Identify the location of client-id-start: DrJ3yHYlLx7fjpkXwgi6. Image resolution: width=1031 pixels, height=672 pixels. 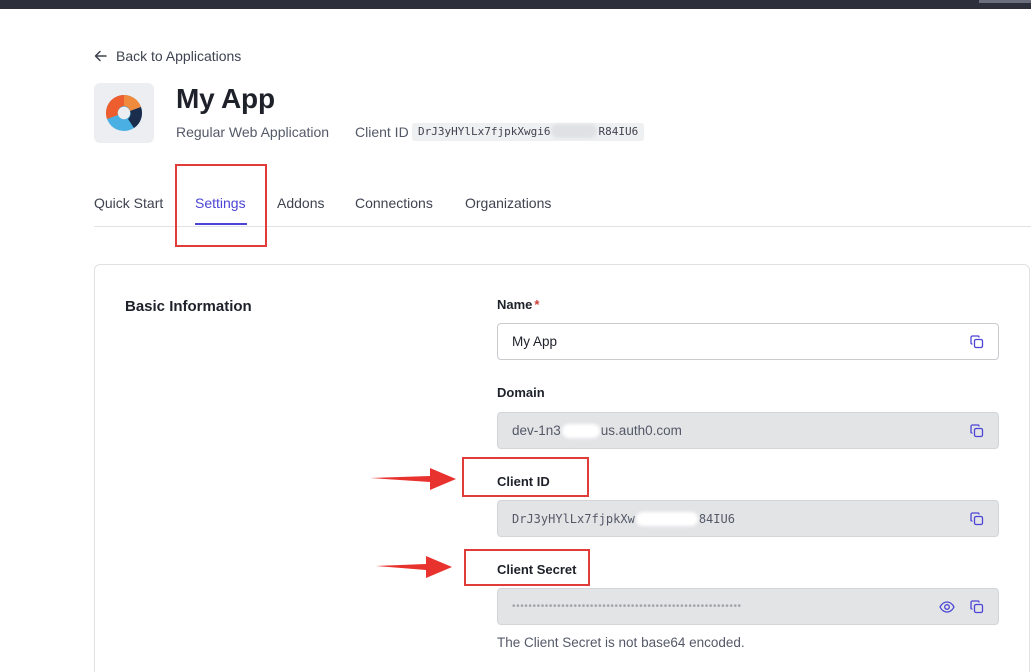
(484, 131).